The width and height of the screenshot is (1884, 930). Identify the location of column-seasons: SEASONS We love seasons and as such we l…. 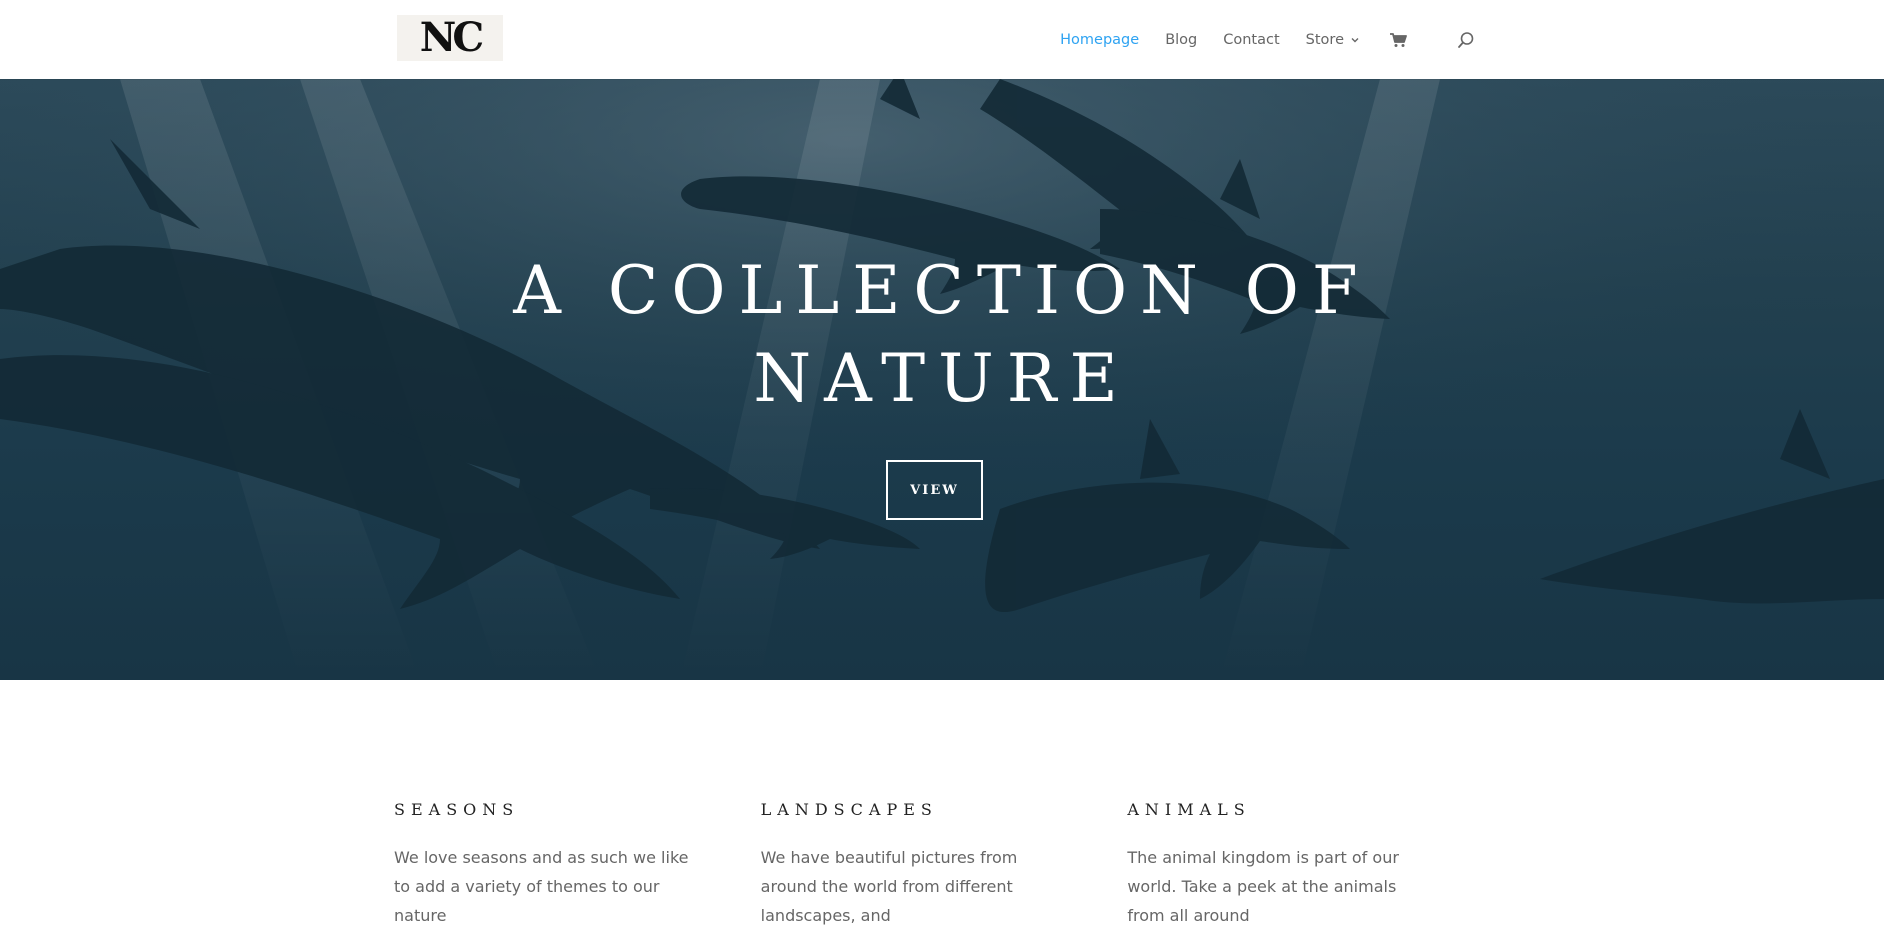
(577, 865).